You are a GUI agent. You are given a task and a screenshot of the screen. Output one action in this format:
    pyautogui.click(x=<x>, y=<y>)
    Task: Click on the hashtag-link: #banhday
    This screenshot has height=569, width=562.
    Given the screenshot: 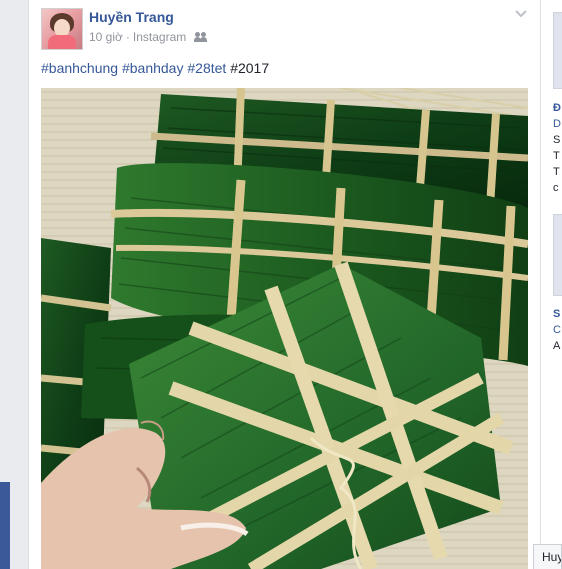 What is the action you would take?
    pyautogui.click(x=153, y=68)
    